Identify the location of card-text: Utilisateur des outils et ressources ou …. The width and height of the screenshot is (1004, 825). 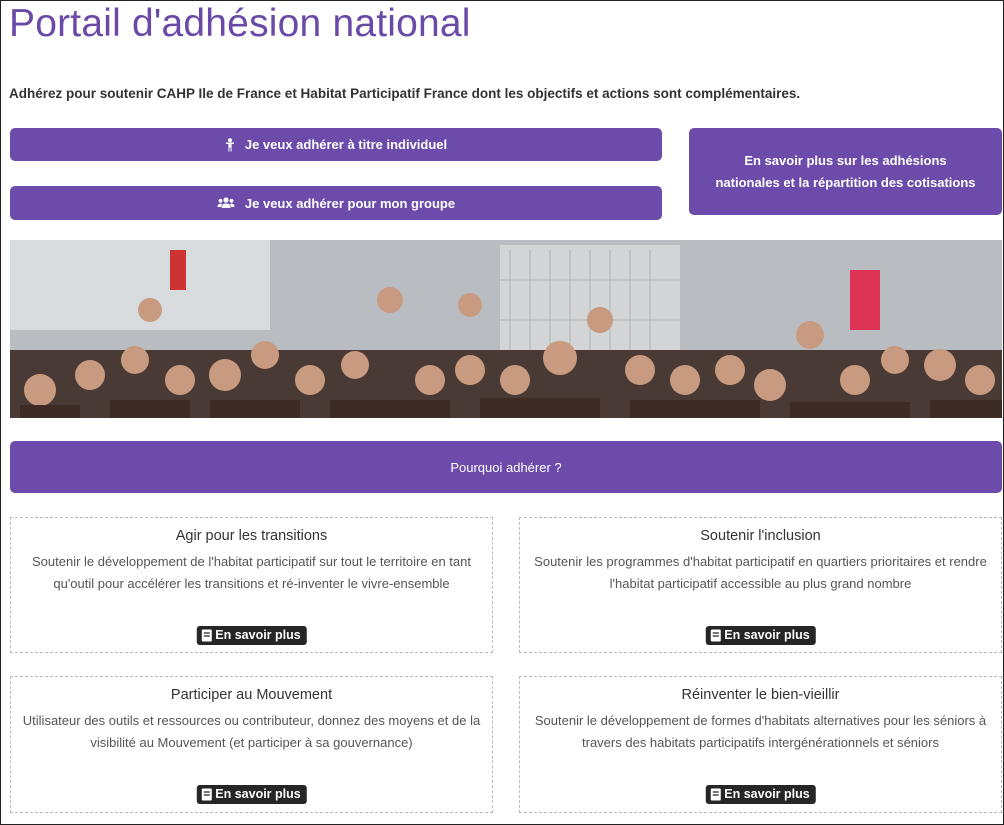
(251, 731).